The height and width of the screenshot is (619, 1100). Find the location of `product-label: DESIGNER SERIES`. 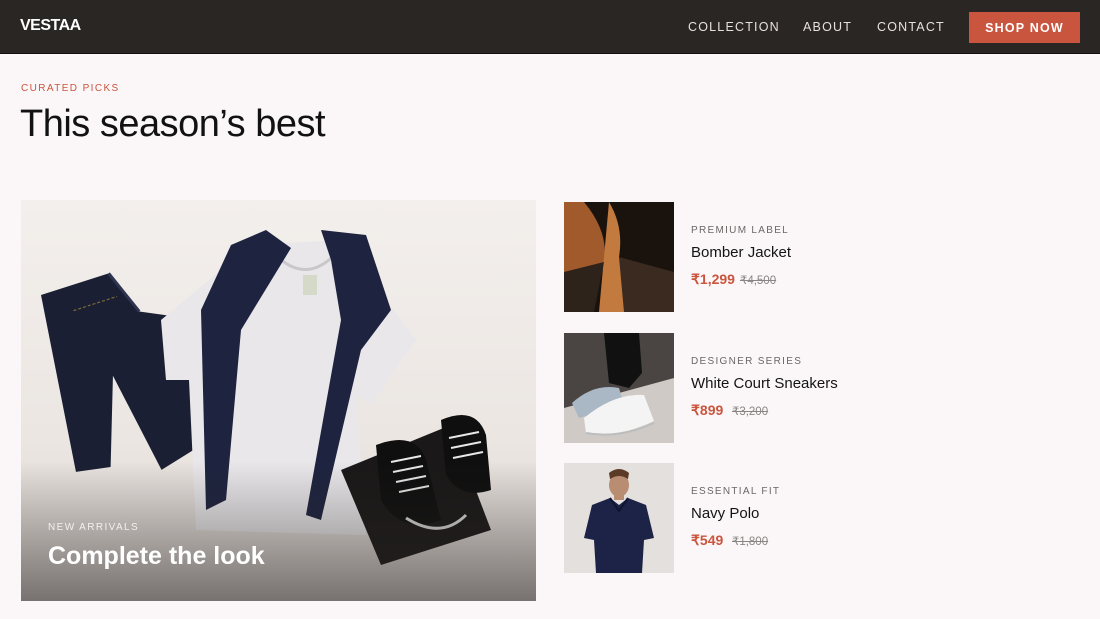

product-label: DESIGNER SERIES is located at coordinates (747, 361).